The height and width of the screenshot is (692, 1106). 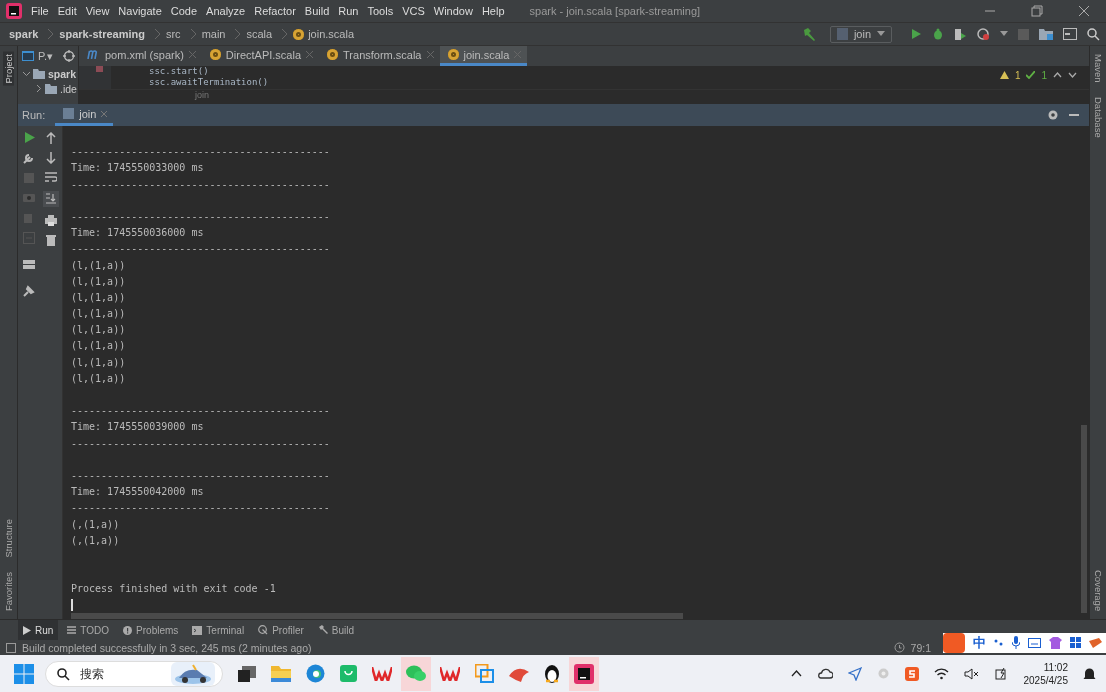 What do you see at coordinates (808, 34) in the screenshot?
I see `hammer-icon` at bounding box center [808, 34].